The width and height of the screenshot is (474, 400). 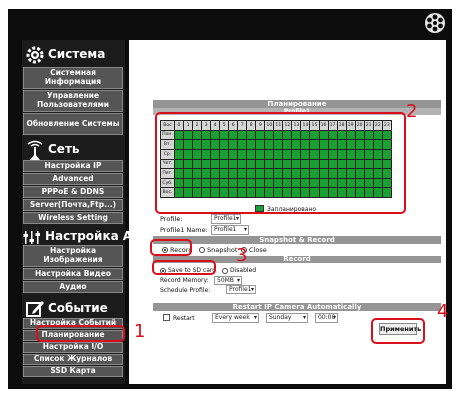 What do you see at coordinates (297, 104) in the screenshot?
I see `schedule-header: Планирование` at bounding box center [297, 104].